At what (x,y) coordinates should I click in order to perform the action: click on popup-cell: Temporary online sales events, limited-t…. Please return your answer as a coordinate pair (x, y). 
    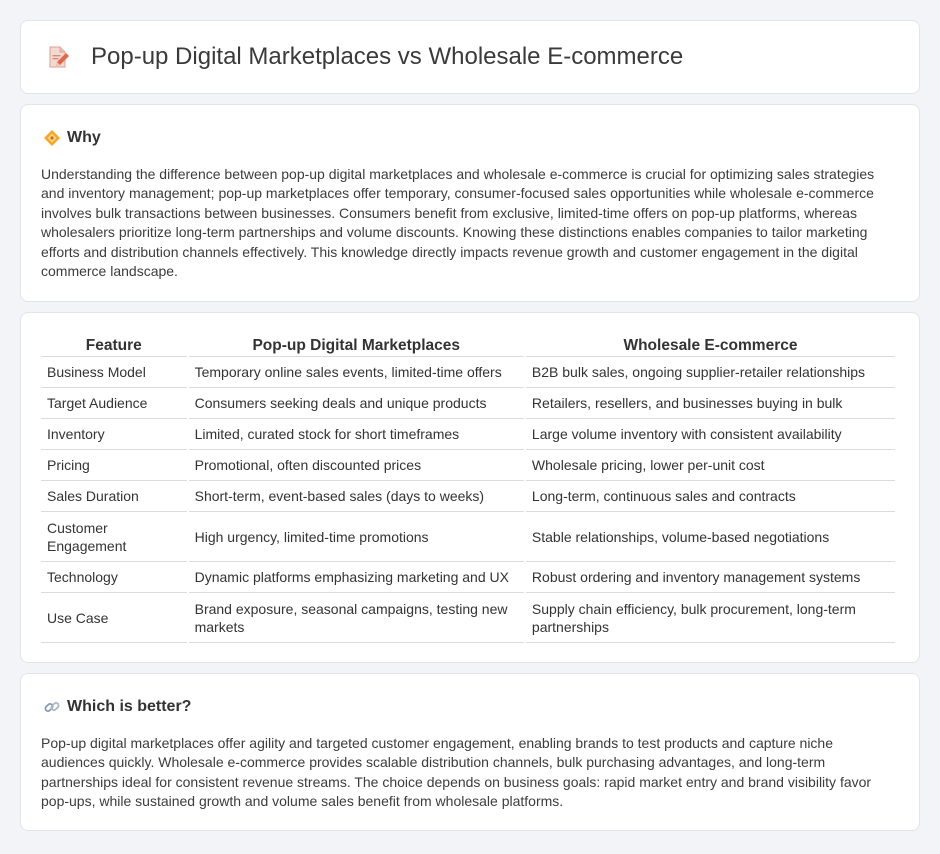
    Looking at the image, I should click on (356, 372).